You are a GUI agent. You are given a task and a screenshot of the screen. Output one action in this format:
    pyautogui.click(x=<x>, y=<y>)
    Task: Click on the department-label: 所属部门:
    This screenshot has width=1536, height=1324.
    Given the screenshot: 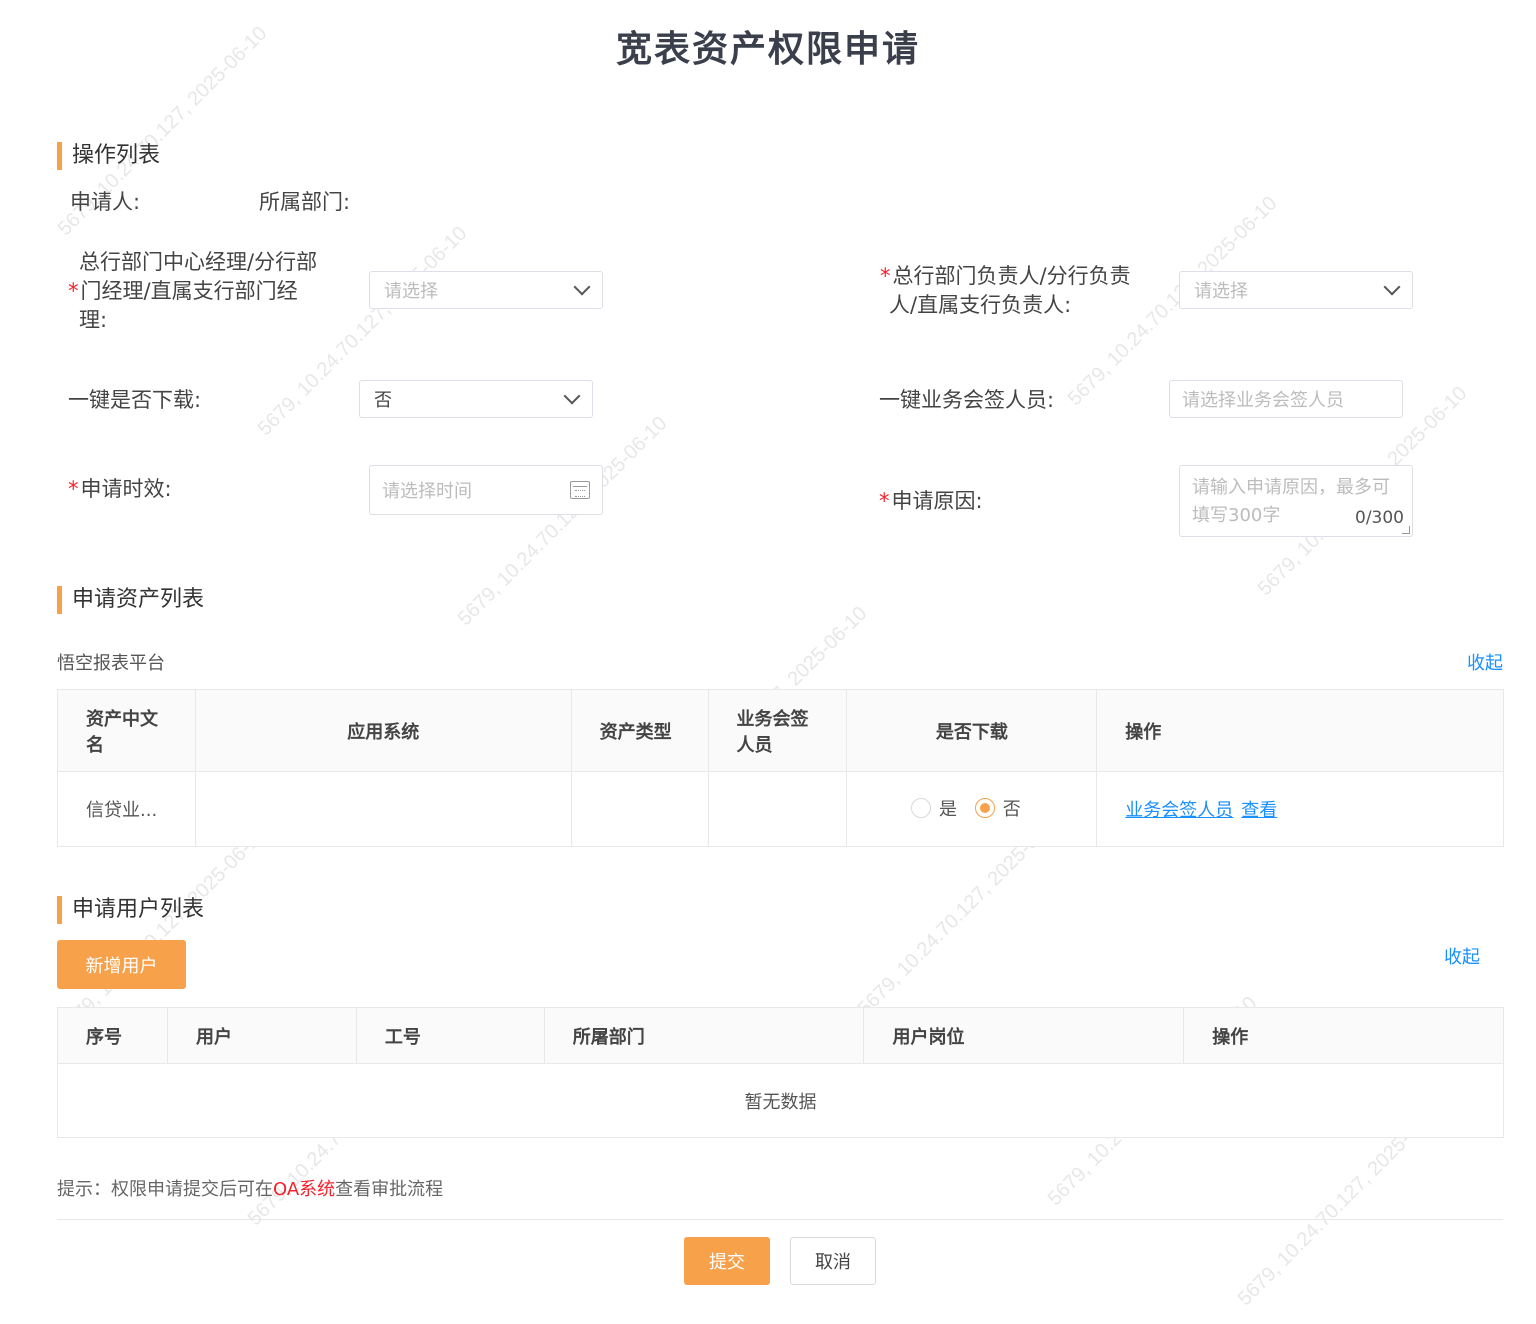 What is the action you would take?
    pyautogui.click(x=305, y=202)
    